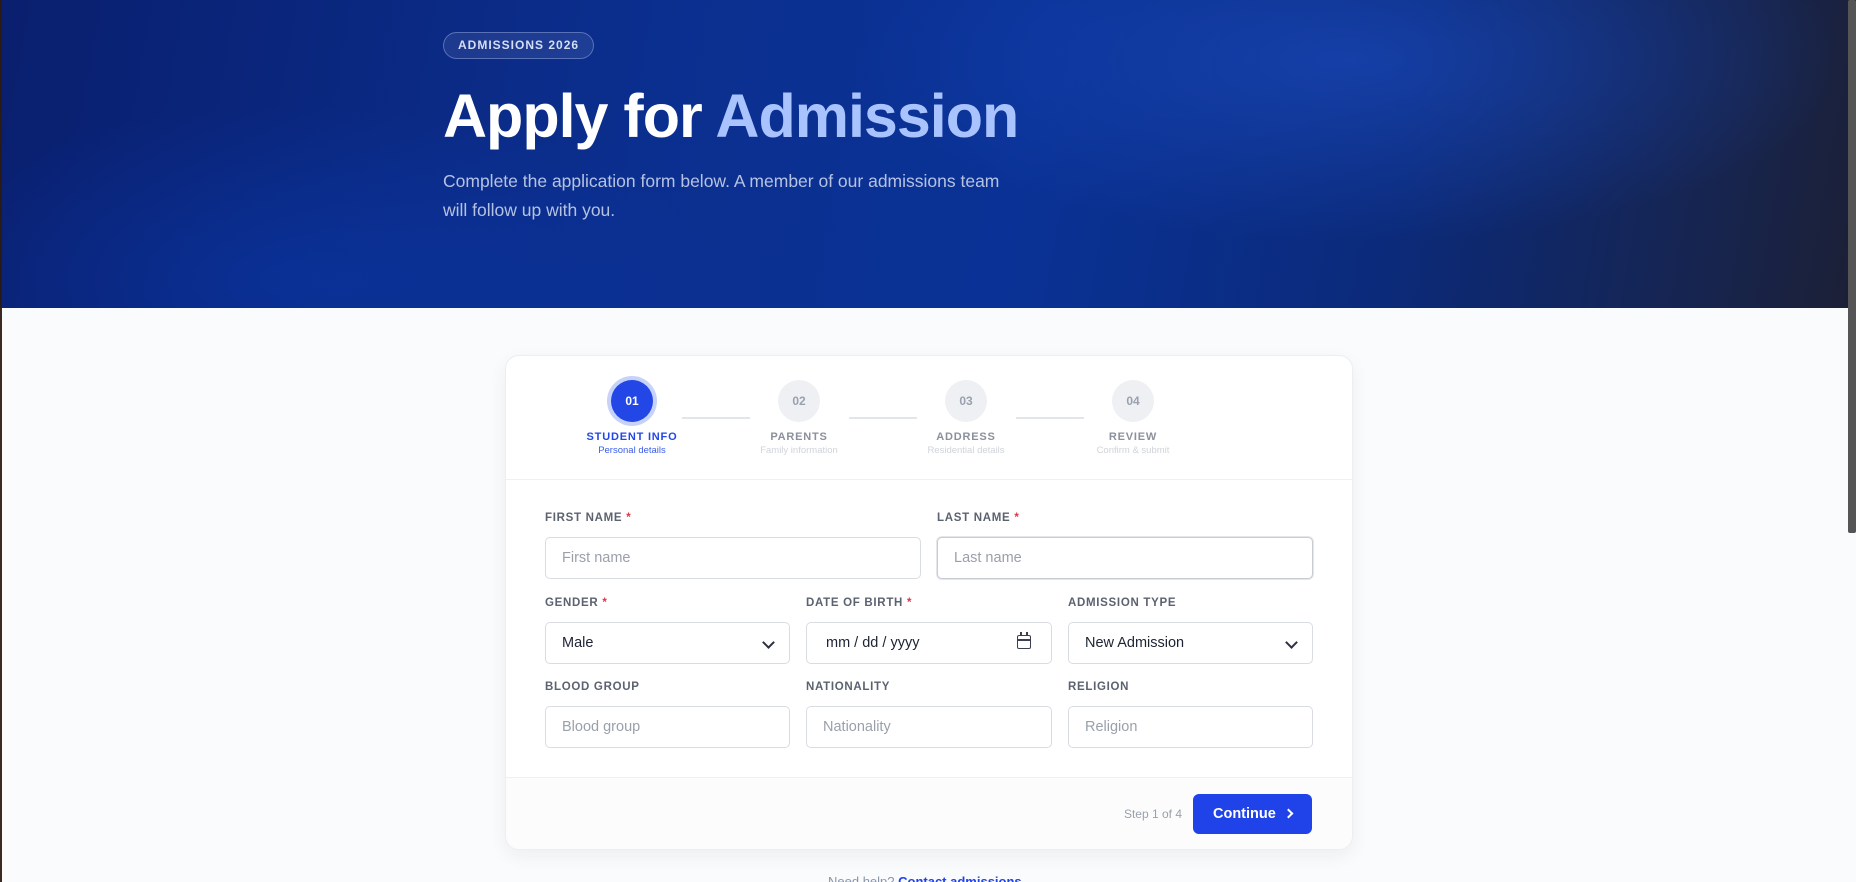 This screenshot has height=882, width=1856. I want to click on step-review: 04 REVIEW Confirm & submit, so click(1133, 418).